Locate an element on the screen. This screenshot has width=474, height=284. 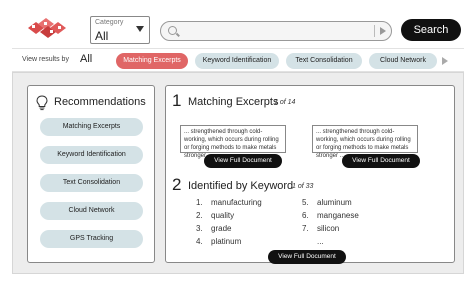
keyword-item: 3. grade is located at coordinates (214, 228).